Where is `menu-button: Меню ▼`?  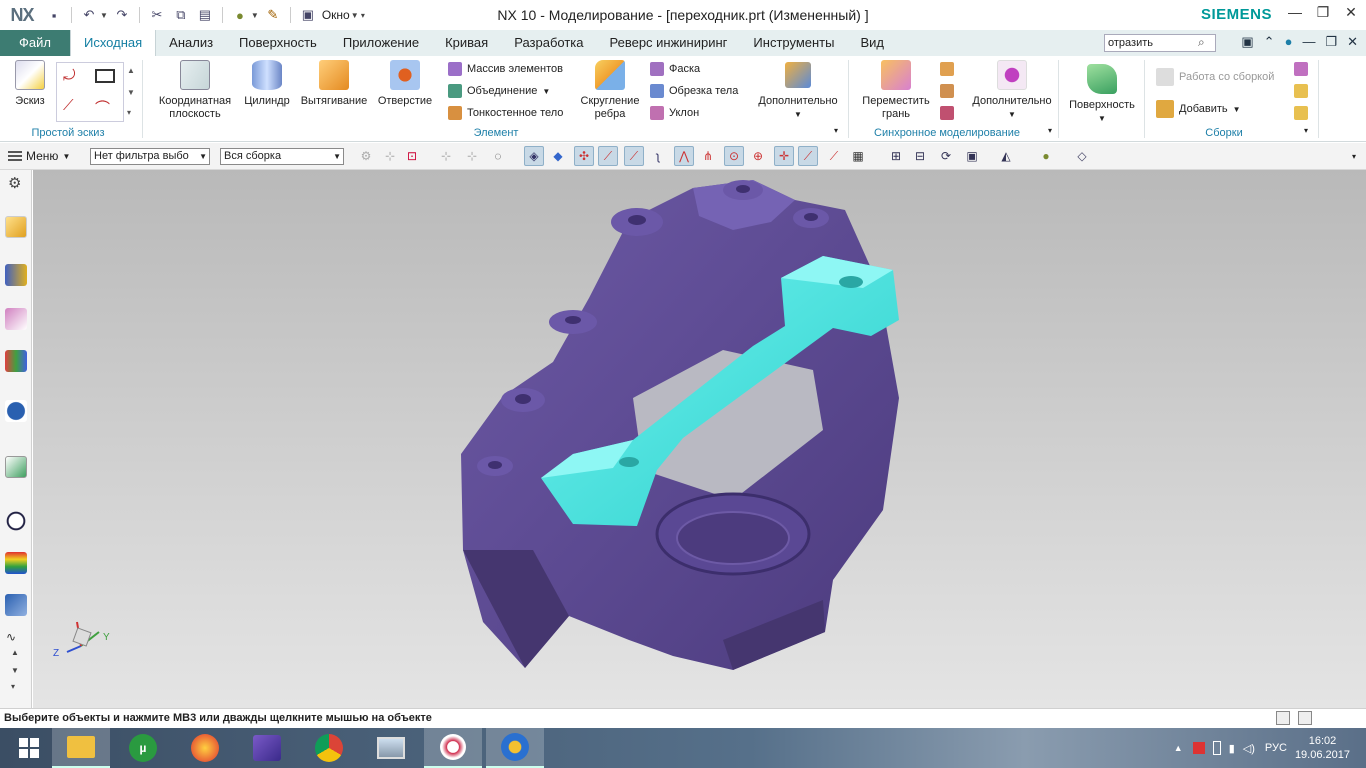 menu-button: Меню ▼ is located at coordinates (39, 156).